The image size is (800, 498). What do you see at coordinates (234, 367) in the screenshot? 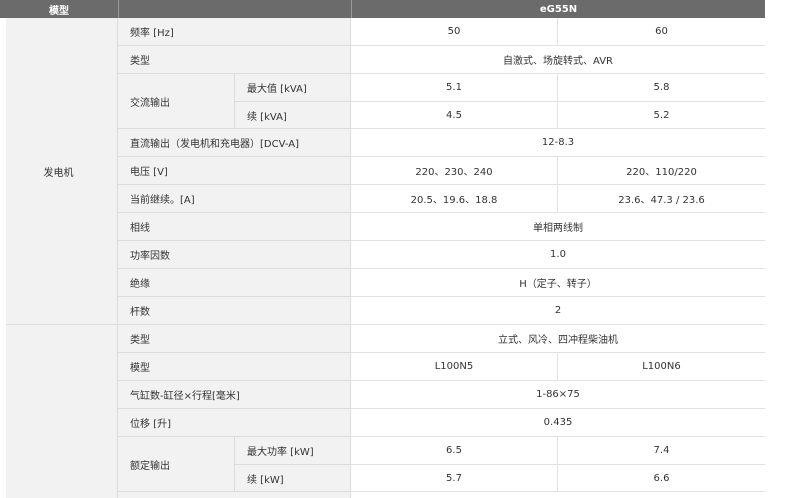
I see `row-label-engine-model: 模型` at bounding box center [234, 367].